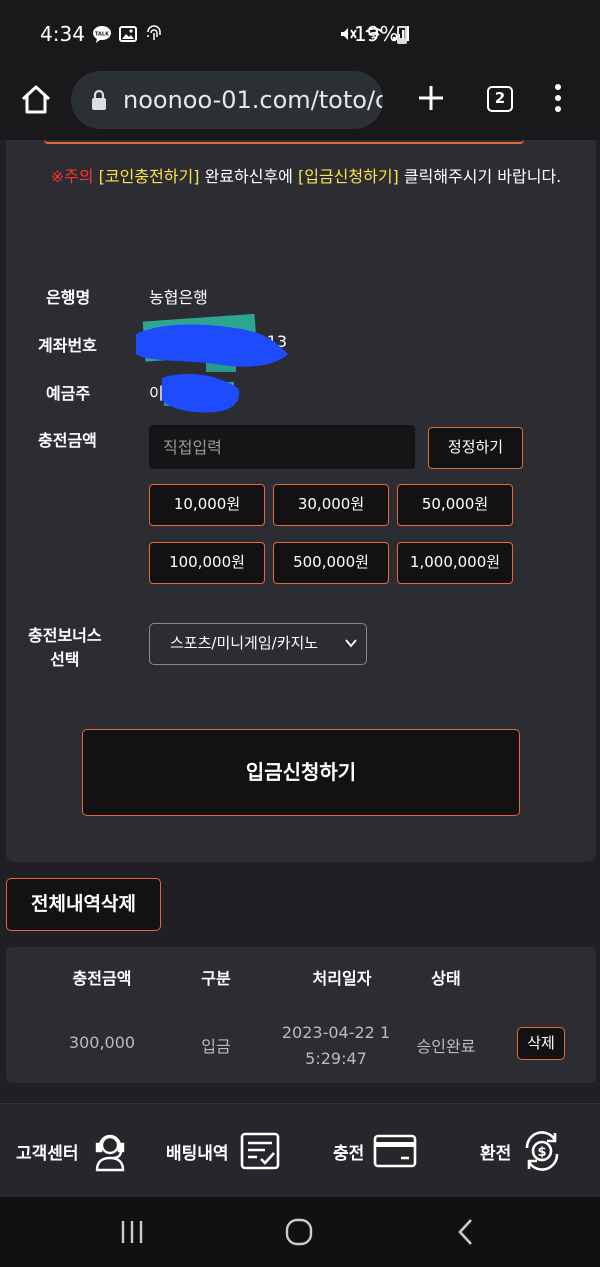  What do you see at coordinates (301, 772) in the screenshot?
I see `deposit-request-button: 입금신청하기` at bounding box center [301, 772].